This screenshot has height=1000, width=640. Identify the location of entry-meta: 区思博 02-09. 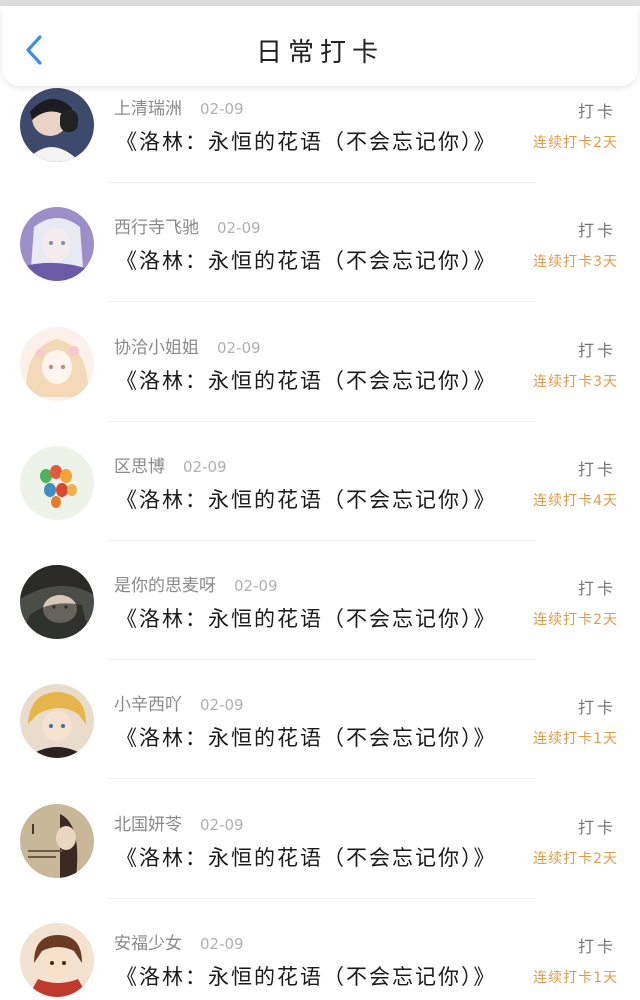
(170, 464).